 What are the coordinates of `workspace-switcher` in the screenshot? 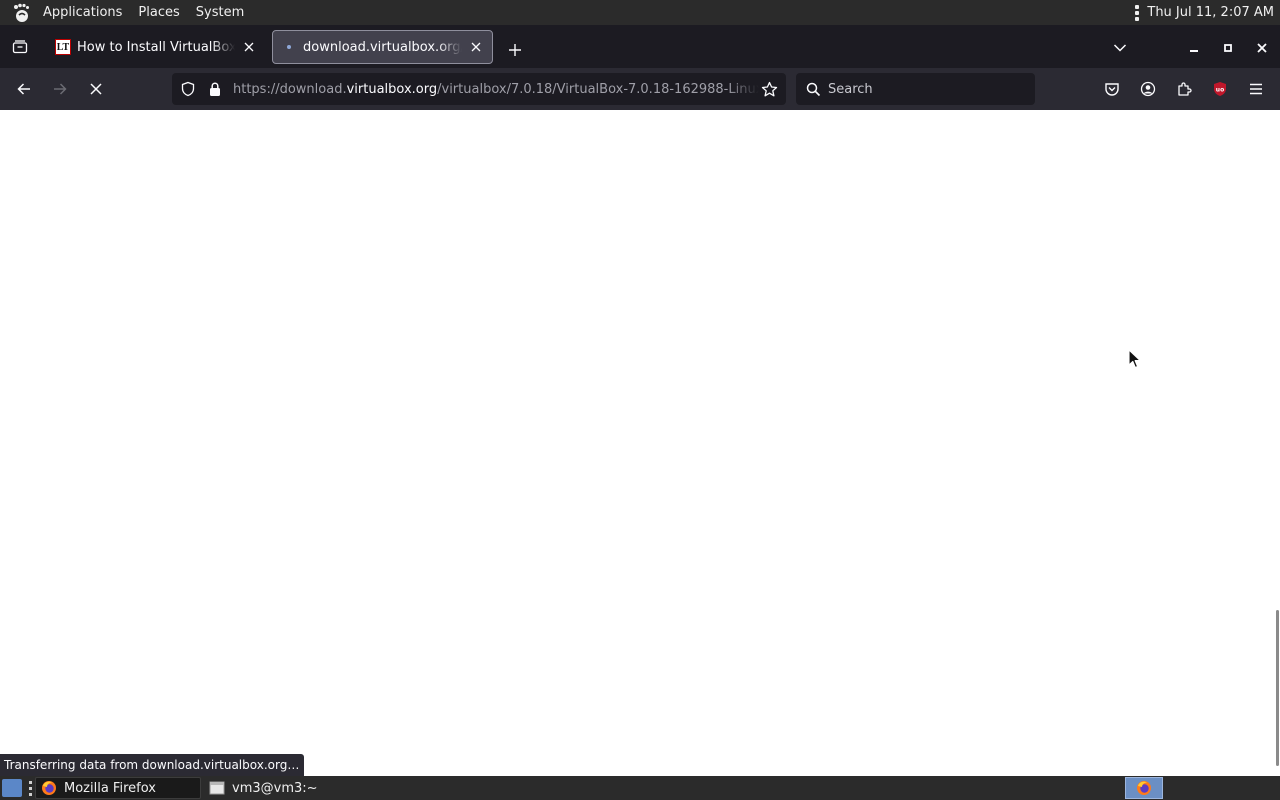 It's located at (1144, 788).